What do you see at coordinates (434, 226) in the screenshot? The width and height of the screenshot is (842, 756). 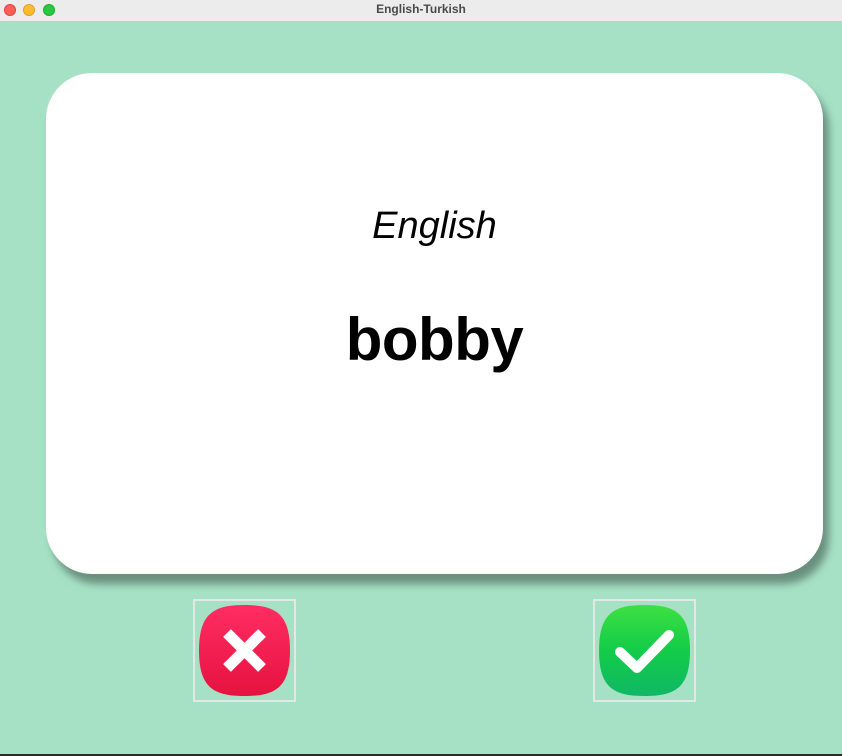 I see `card-language-label: English` at bounding box center [434, 226].